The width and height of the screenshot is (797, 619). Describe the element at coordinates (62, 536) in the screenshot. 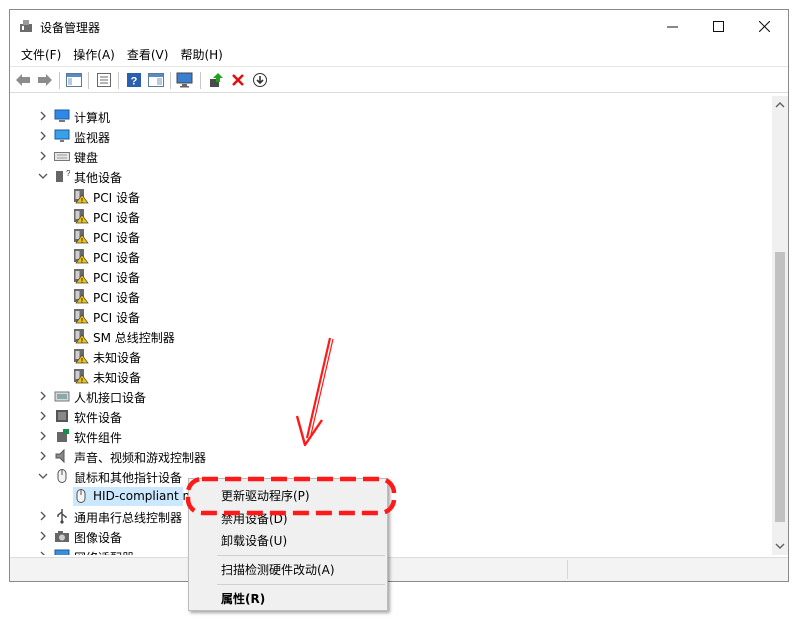

I see `camera-icon` at that location.